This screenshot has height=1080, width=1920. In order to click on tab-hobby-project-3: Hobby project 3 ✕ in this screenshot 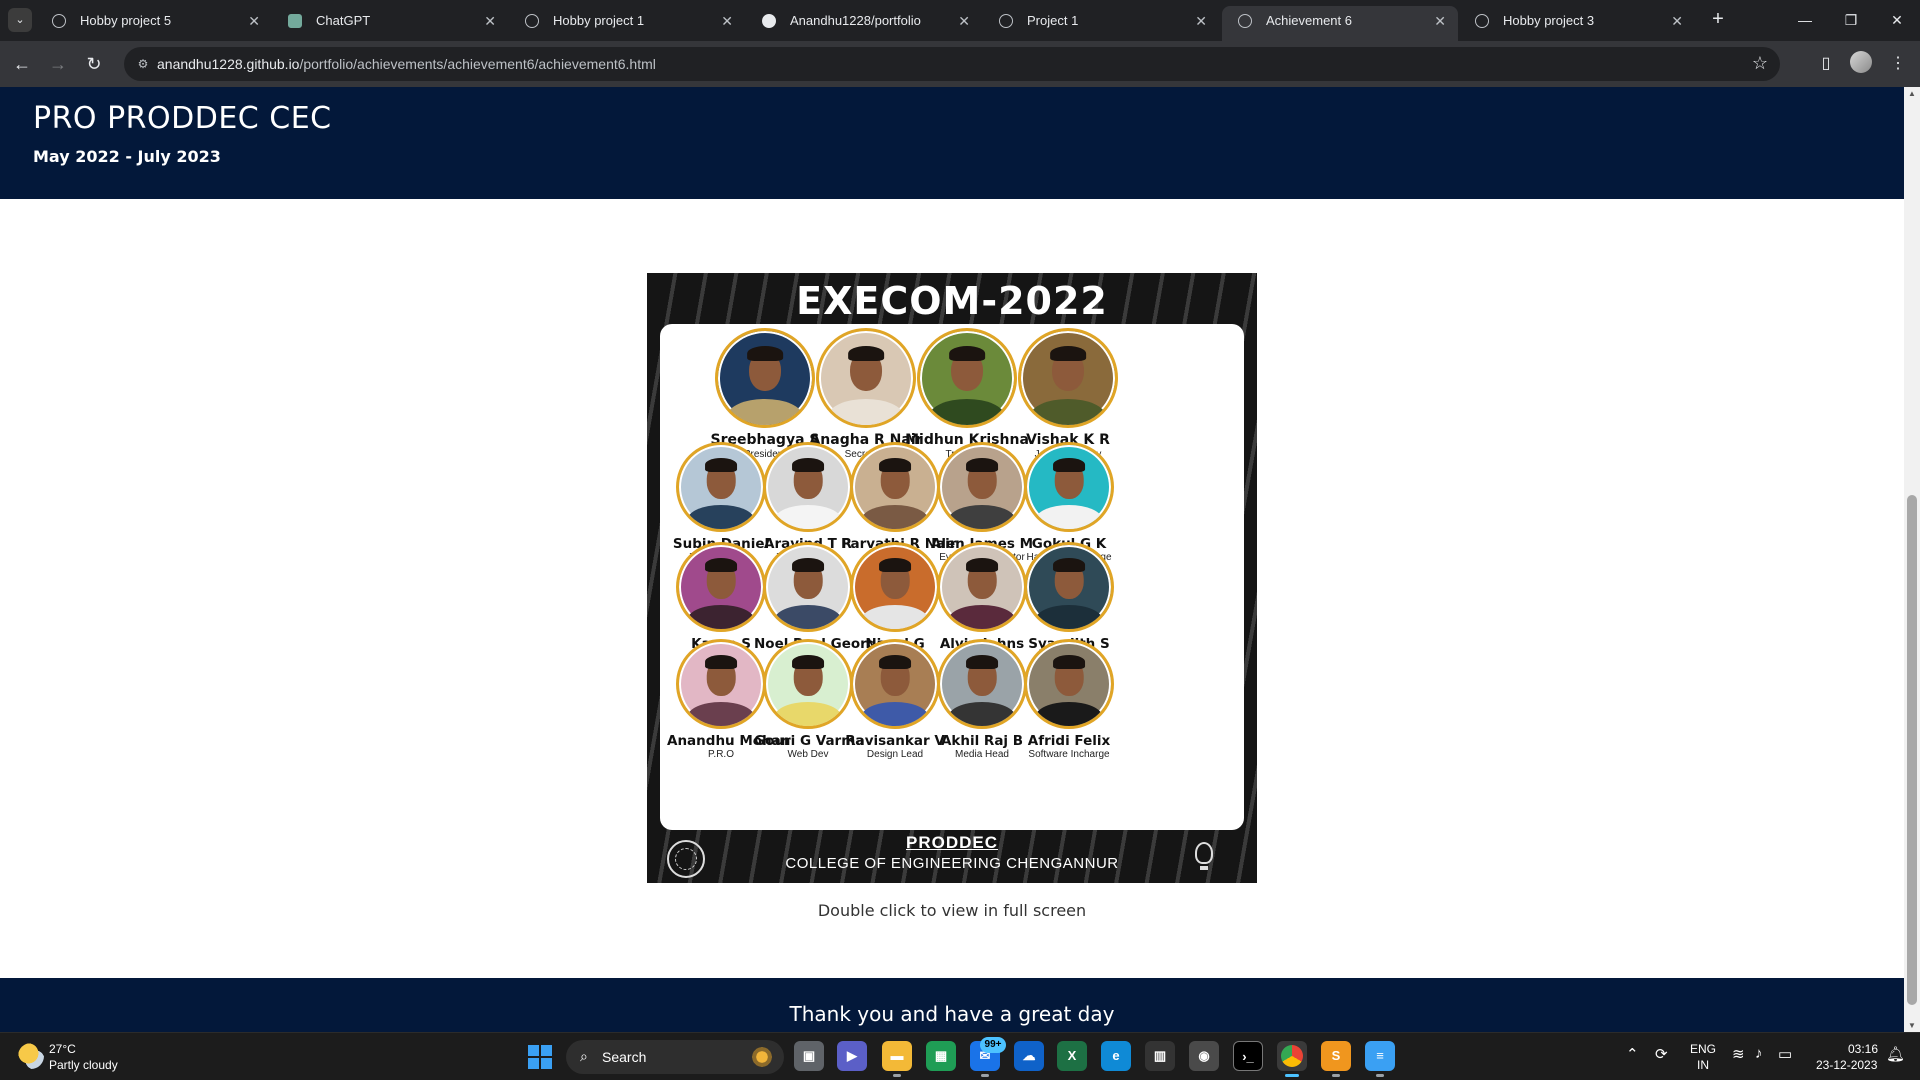, I will do `click(1577, 23)`.